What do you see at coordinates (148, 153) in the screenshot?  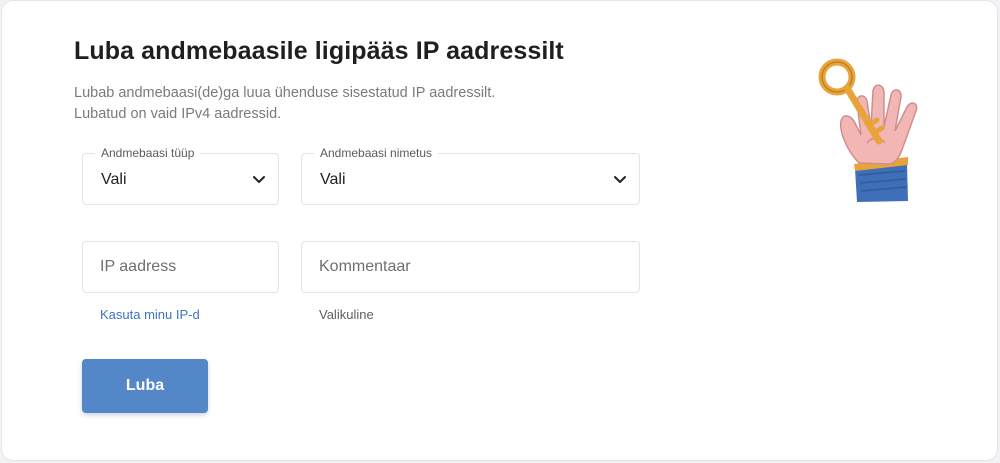 I see `database-type-label: Andmebaasi tüüp` at bounding box center [148, 153].